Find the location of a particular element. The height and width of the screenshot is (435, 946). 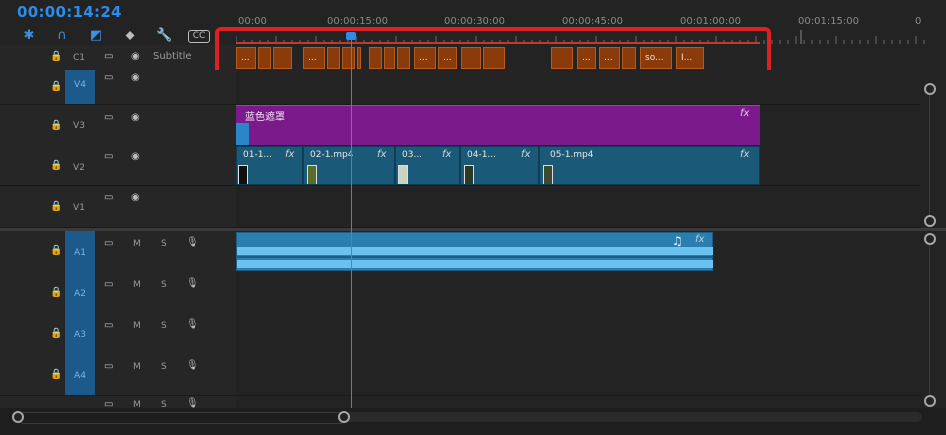

horizontal-scrollbar-right-handle is located at coordinates (344, 417).